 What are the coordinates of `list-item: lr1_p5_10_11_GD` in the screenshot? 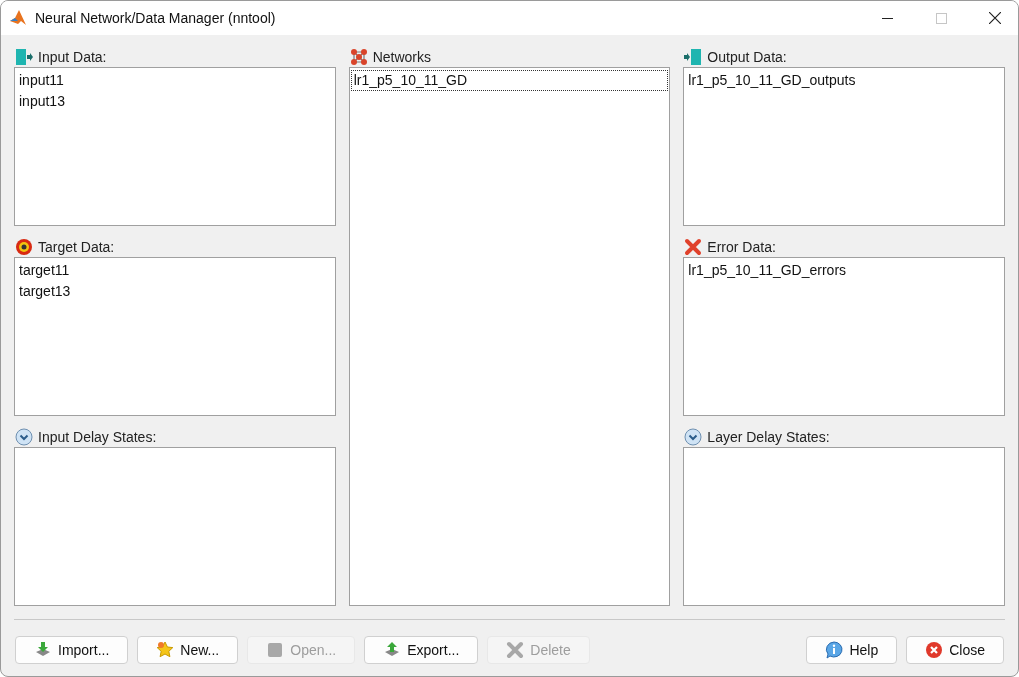 It's located at (509, 80).